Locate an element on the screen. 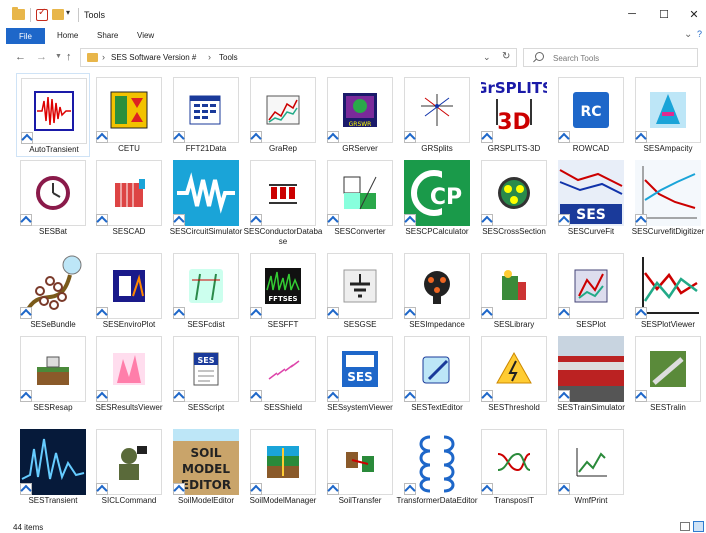  file-label: AutoTransient is located at coordinates (54, 149).